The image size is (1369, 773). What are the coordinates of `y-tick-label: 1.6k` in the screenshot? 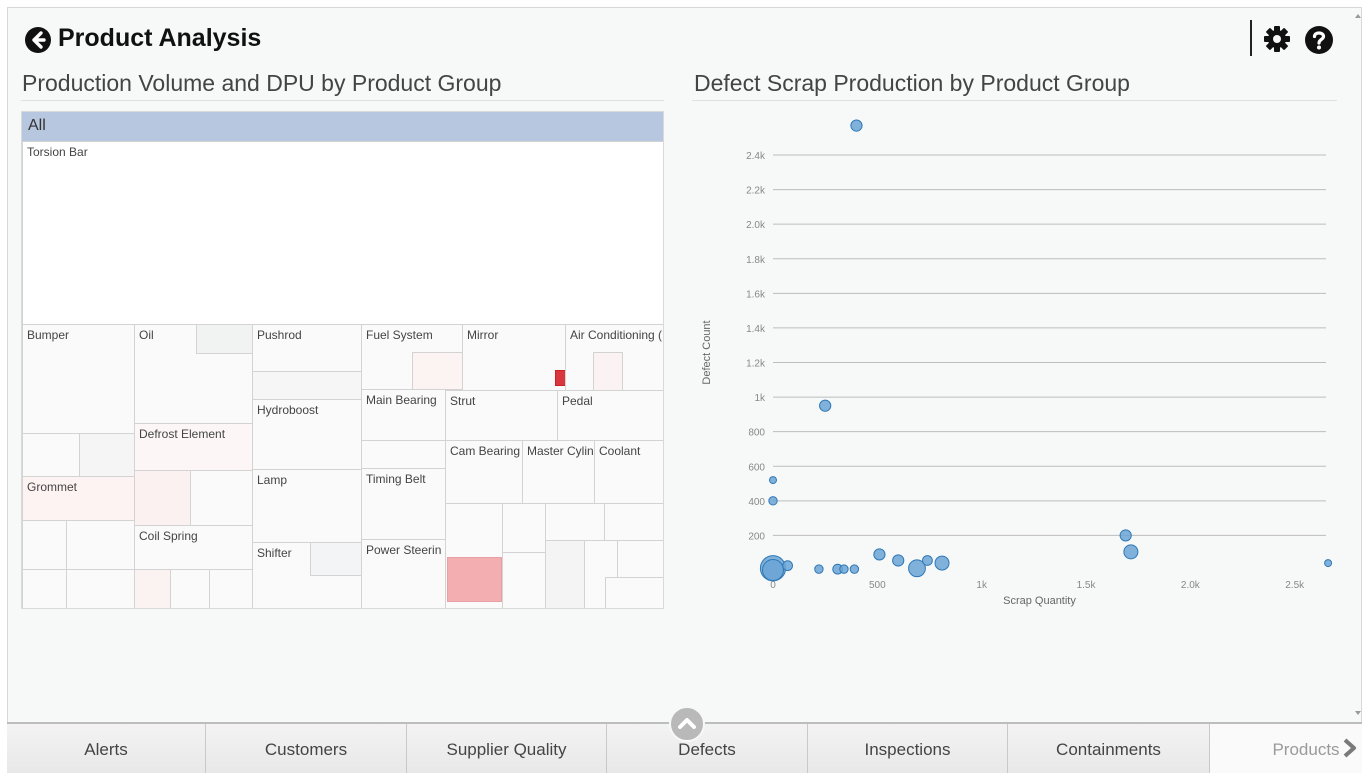 It's located at (756, 294).